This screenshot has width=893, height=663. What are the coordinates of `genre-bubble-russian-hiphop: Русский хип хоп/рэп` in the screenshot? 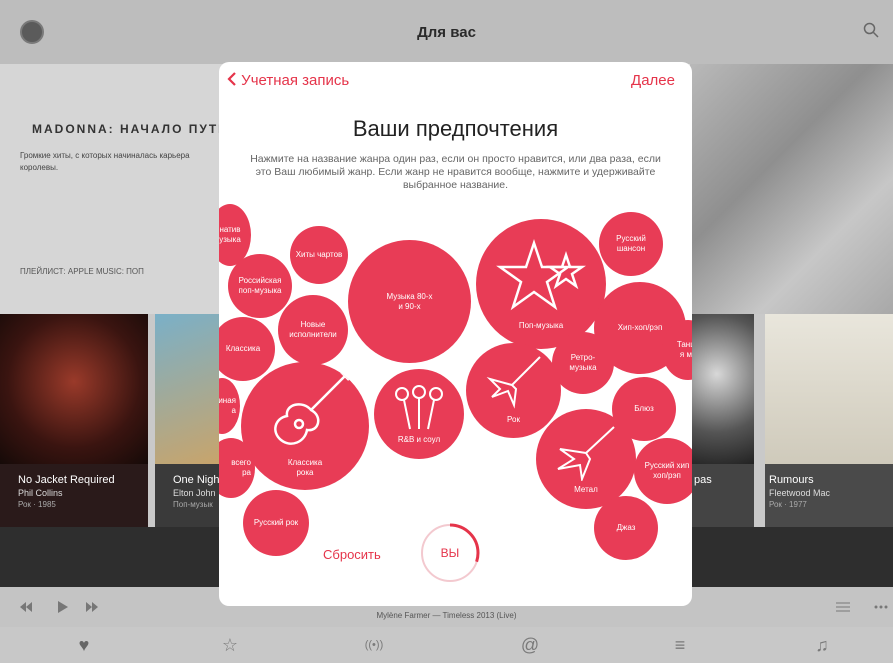 It's located at (663, 471).